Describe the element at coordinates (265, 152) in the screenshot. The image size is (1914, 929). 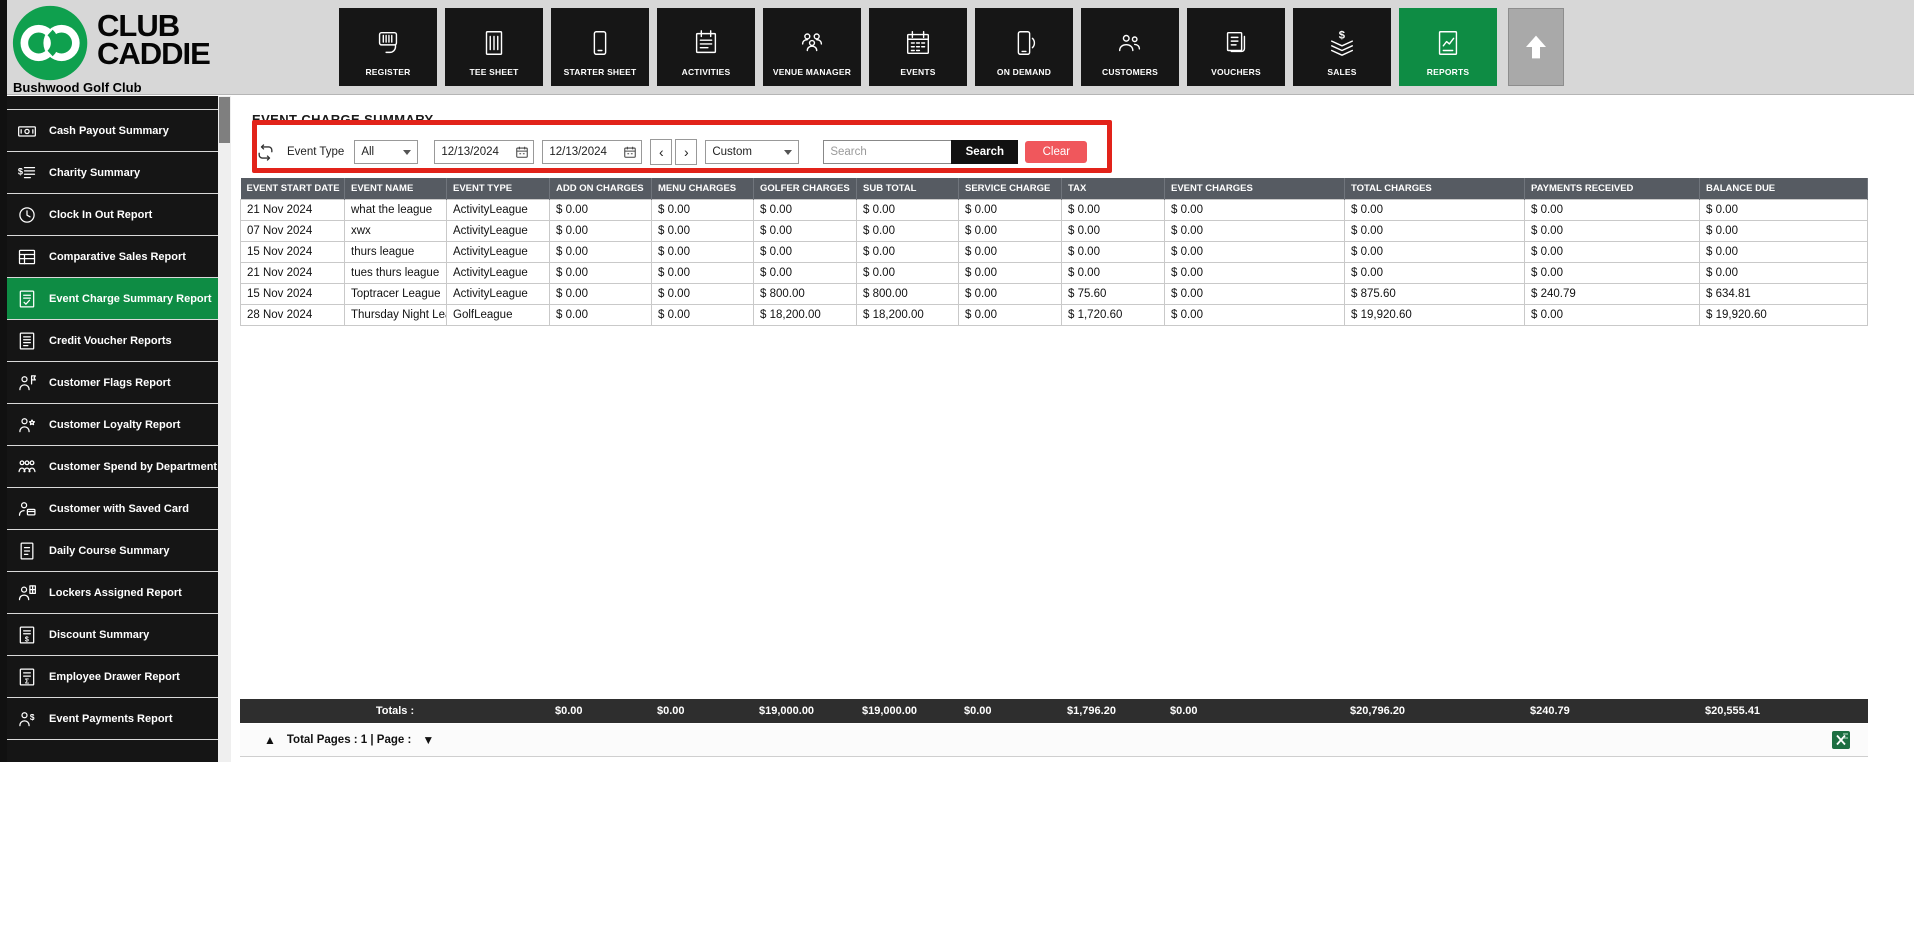
I see `refresh-icon` at that location.